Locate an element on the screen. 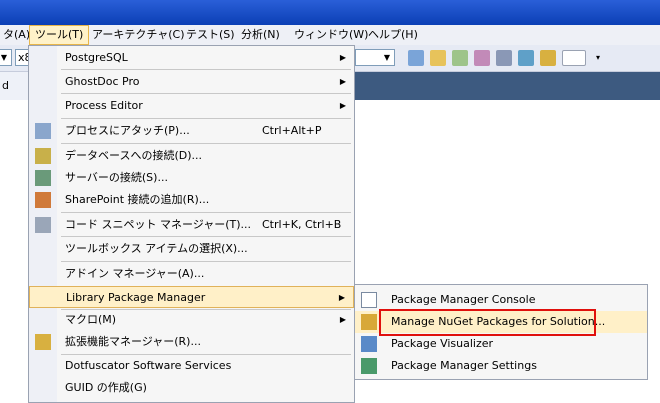  menu-item-test: テスト(S) is located at coordinates (210, 35).